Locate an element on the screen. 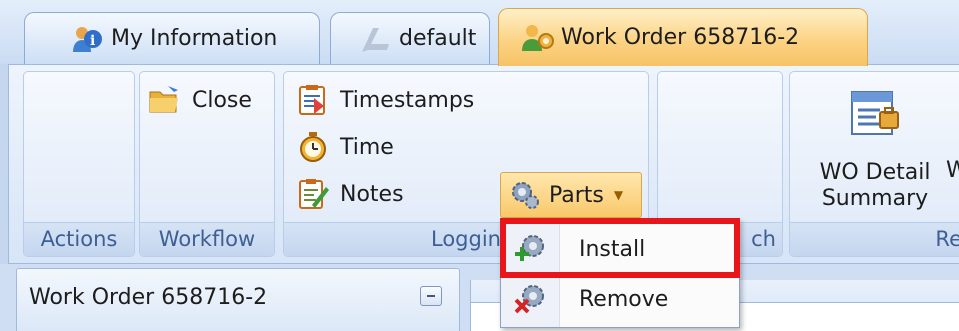 This screenshot has height=331, width=959. close-label: Close is located at coordinates (222, 100).